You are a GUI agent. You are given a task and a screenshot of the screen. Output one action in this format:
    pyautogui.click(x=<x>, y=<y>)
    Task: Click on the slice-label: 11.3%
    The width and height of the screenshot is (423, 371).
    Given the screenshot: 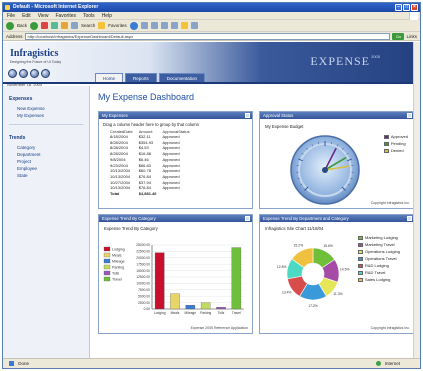 What is the action you would take?
    pyautogui.click(x=337, y=294)
    